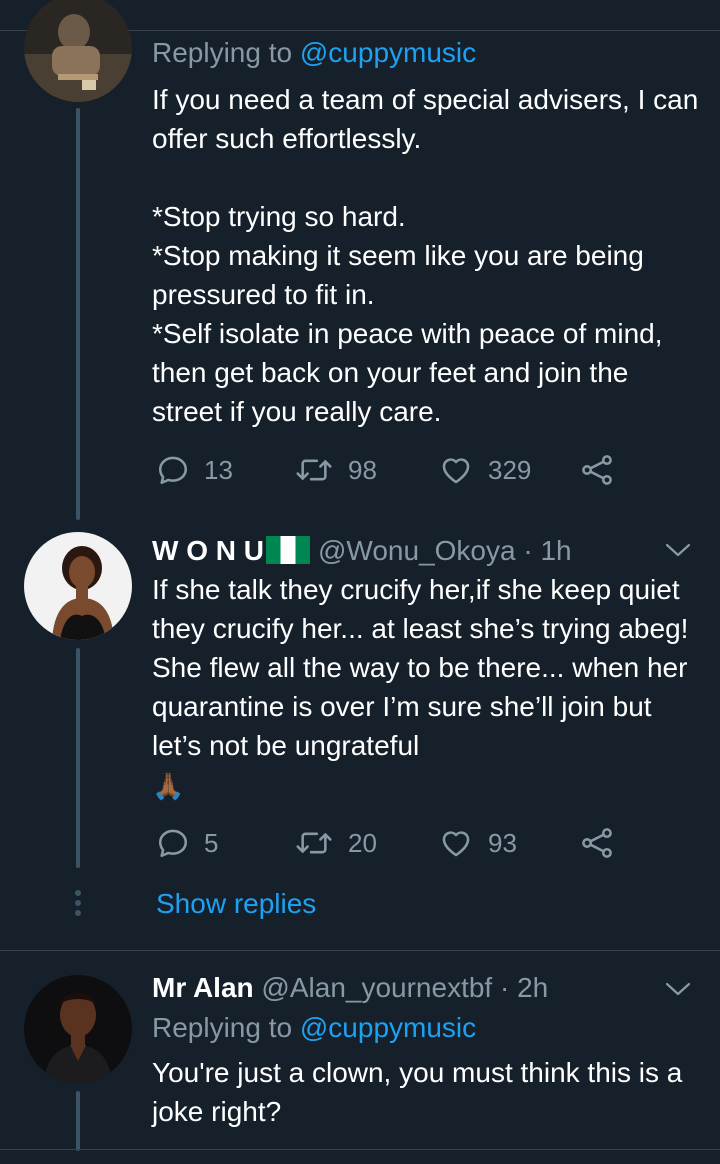  Describe the element at coordinates (218, 469) in the screenshot. I see `reply-count: 13` at that location.